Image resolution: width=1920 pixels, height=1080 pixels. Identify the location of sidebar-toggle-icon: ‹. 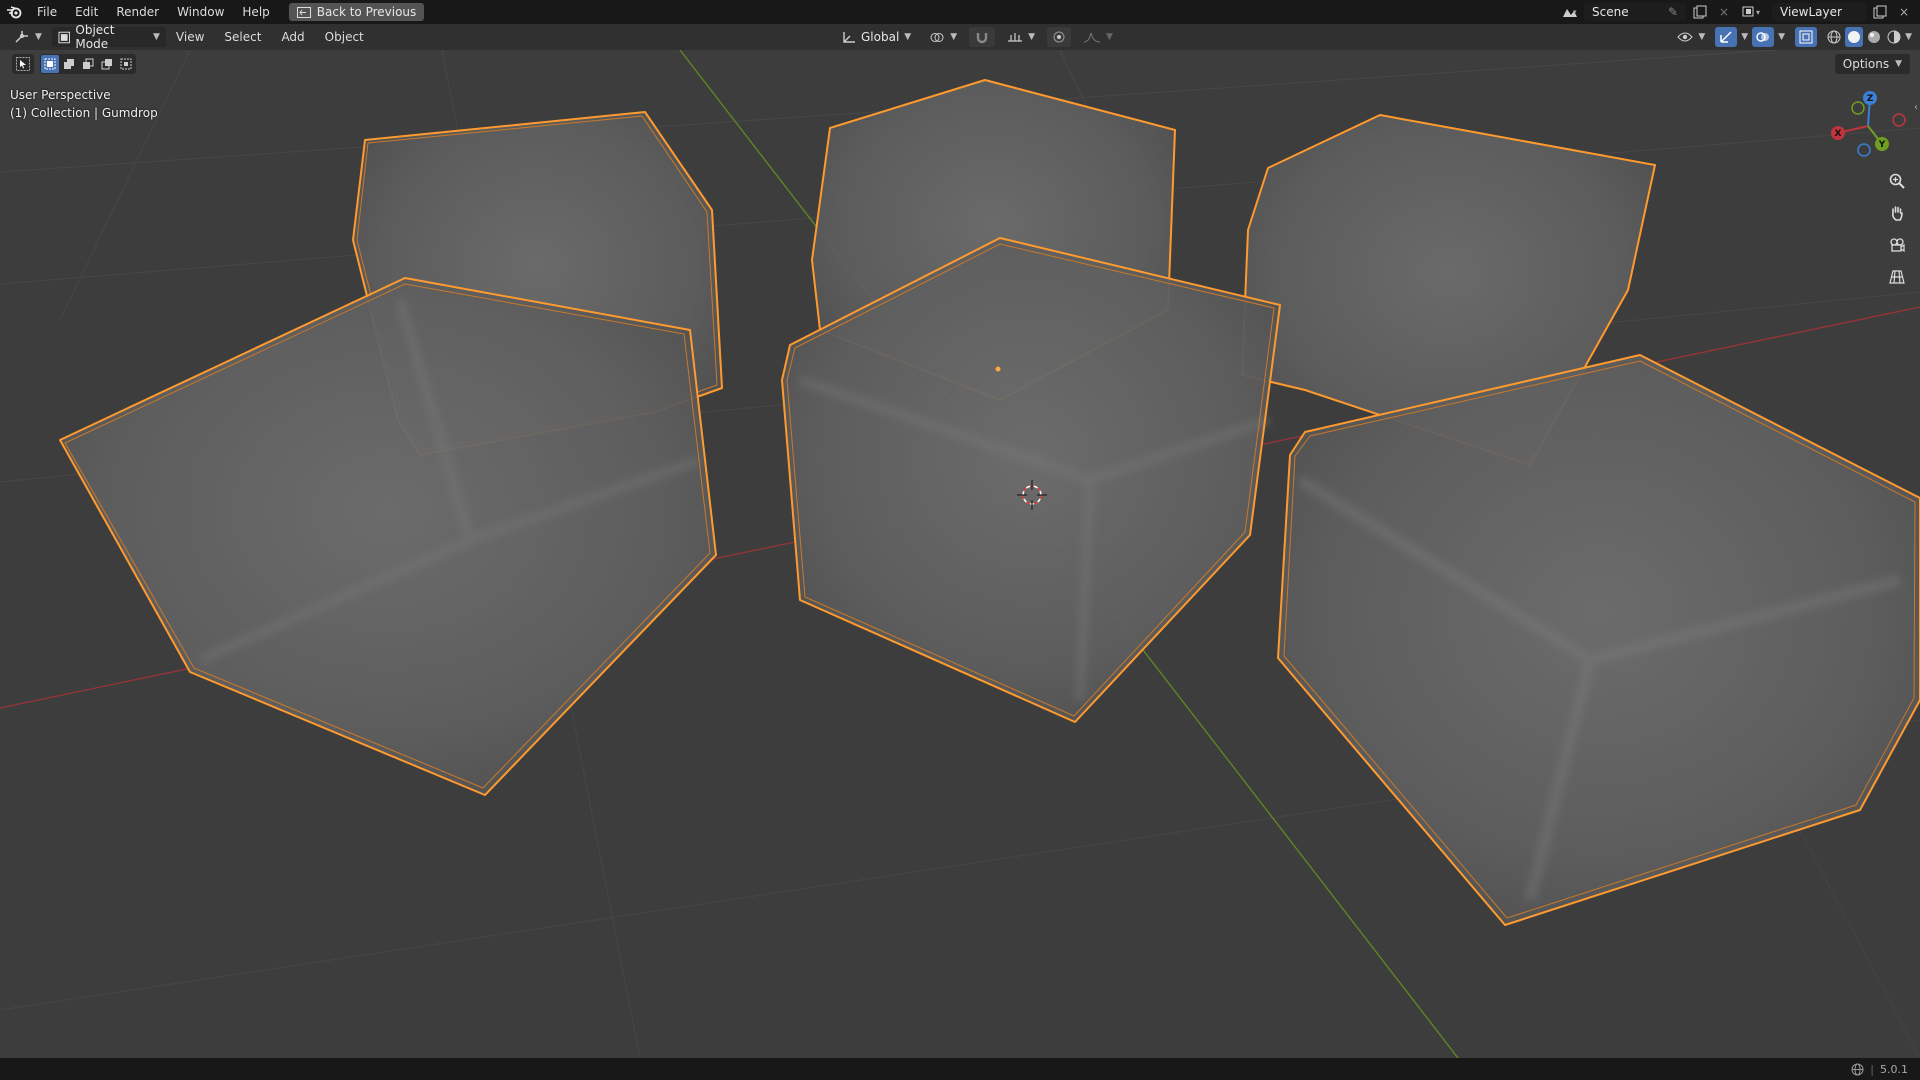
(1916, 107).